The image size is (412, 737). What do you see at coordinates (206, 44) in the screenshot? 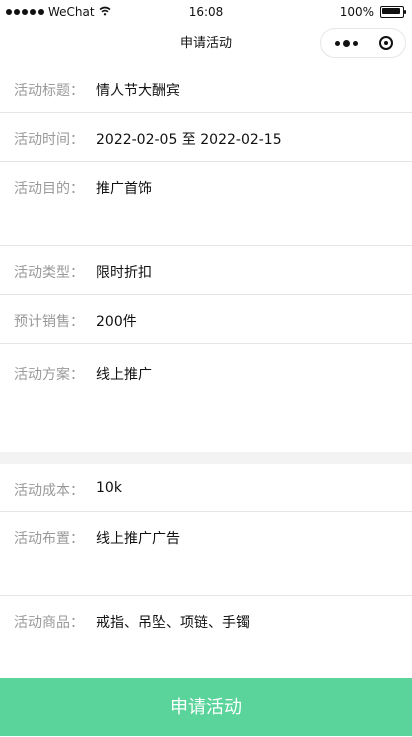
I see `nav-bar: 申请活动` at bounding box center [206, 44].